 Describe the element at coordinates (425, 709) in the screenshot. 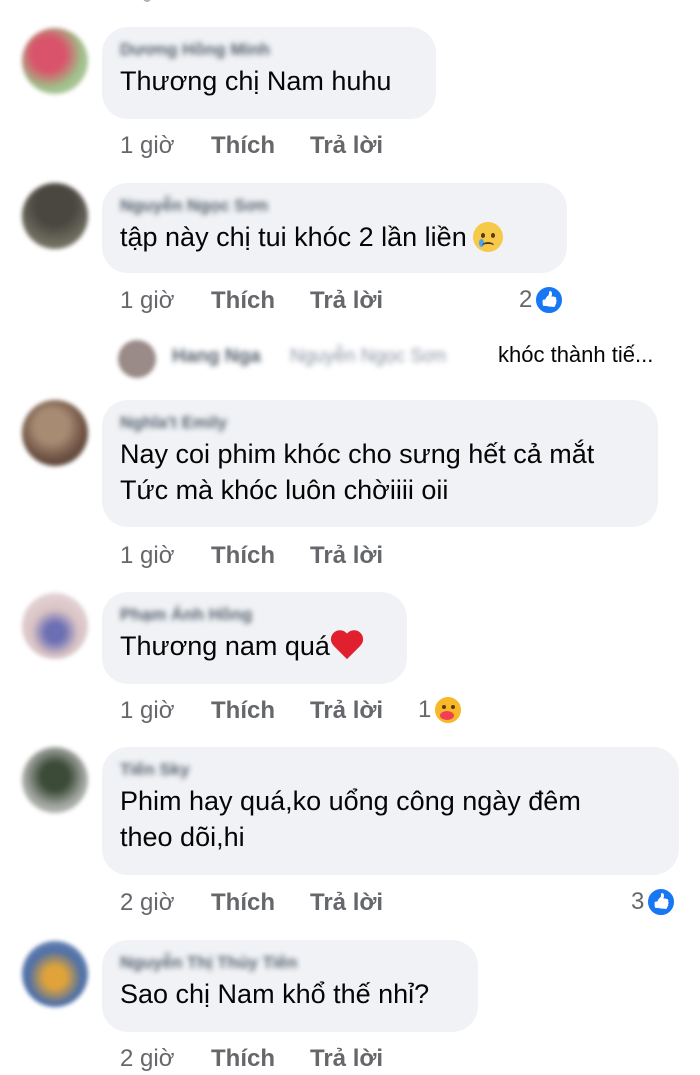

I see `reaction-count: 1` at that location.